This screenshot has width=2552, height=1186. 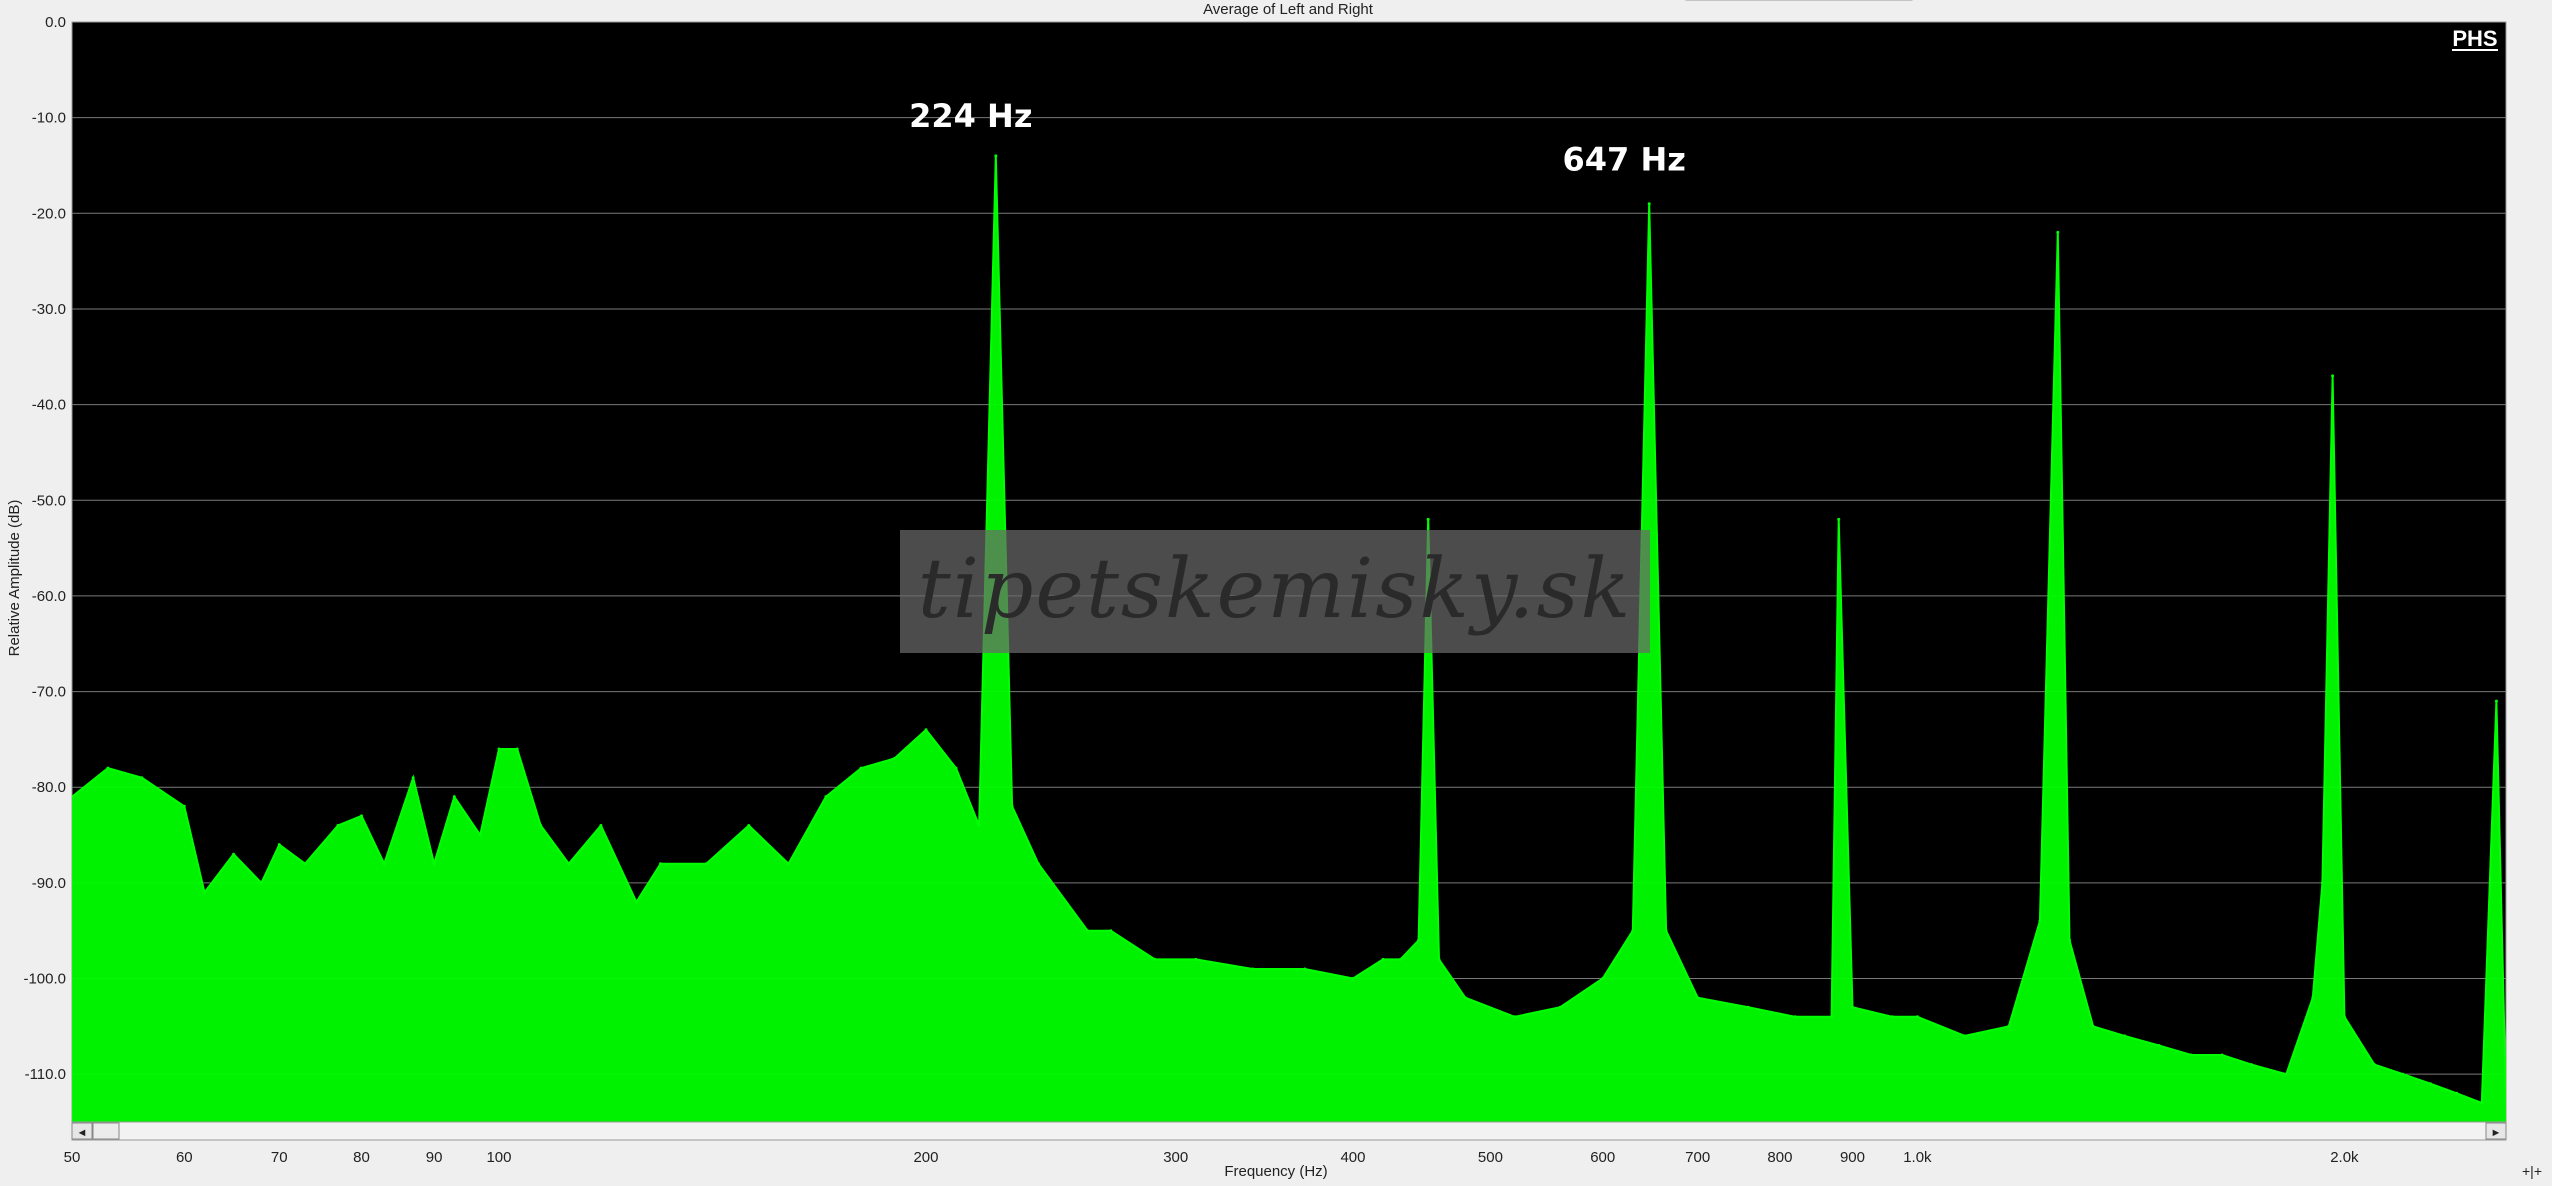 I want to click on y-tick-label: -80.0, so click(x=49, y=787).